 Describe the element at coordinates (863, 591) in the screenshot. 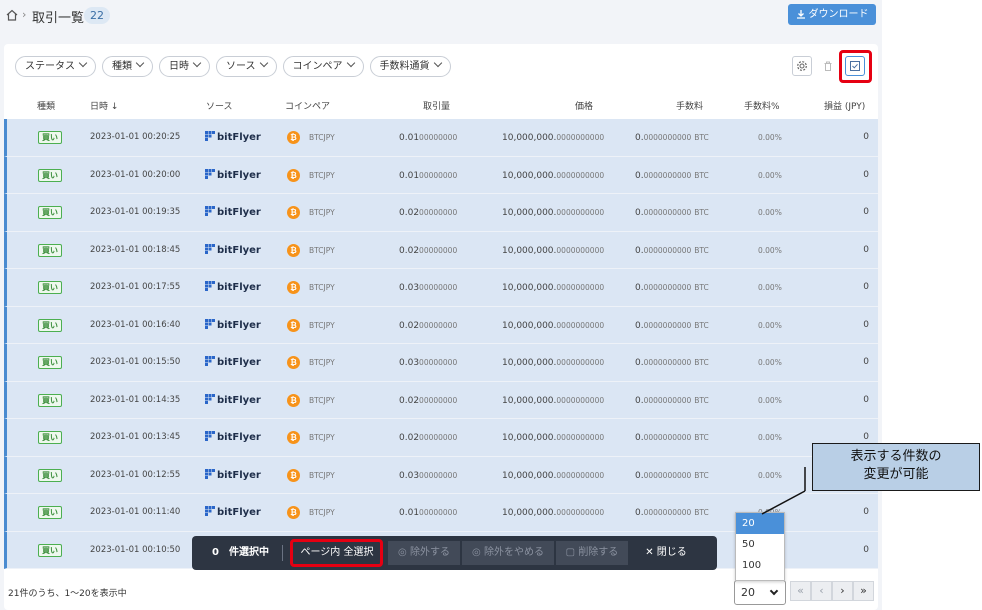

I see `last-page-button: »` at that location.